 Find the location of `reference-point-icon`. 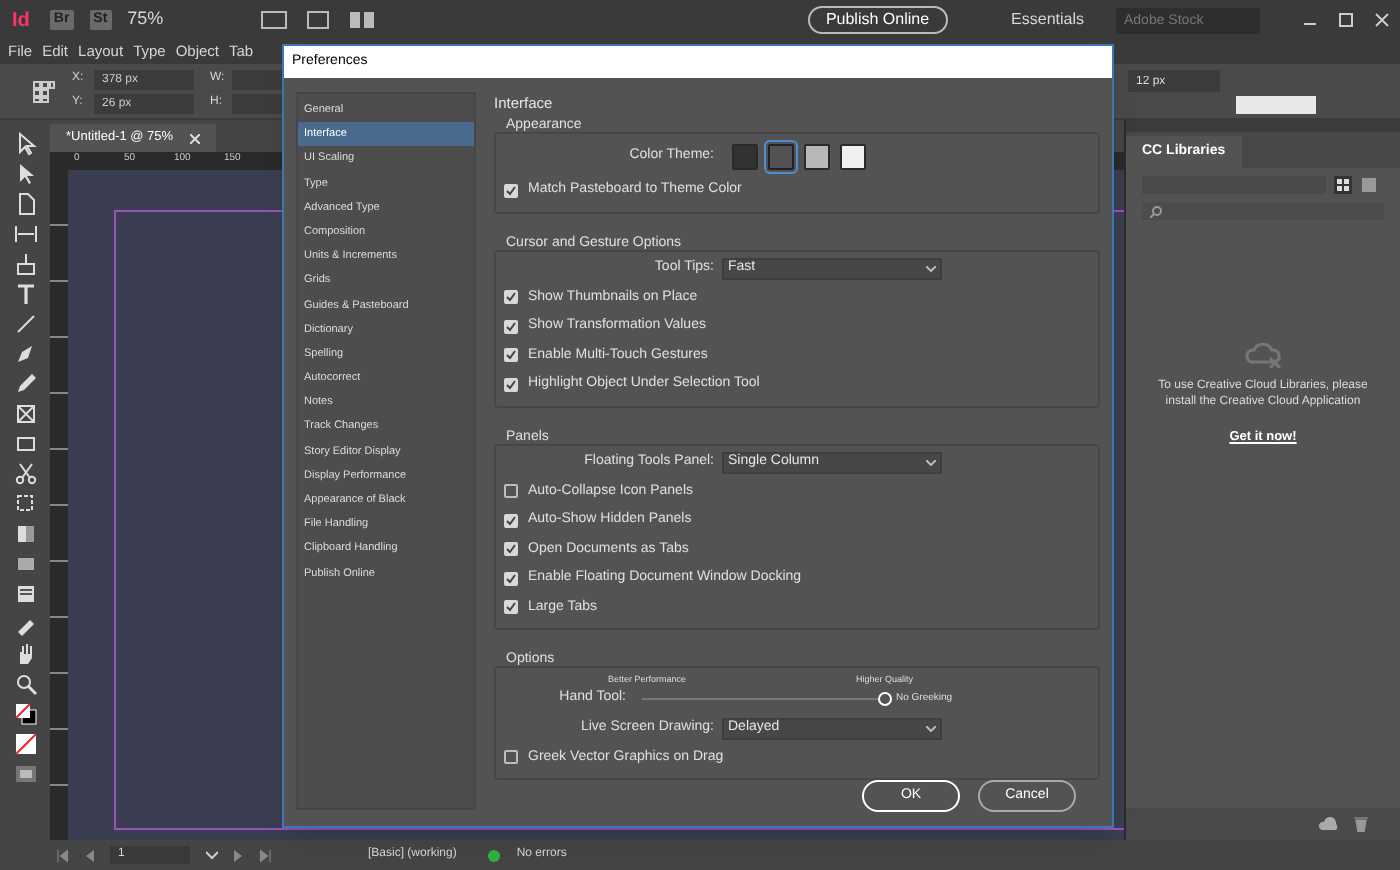

reference-point-icon is located at coordinates (44, 91).